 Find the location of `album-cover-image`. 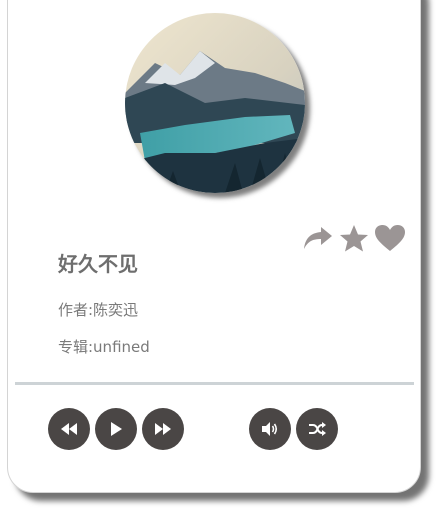

album-cover-image is located at coordinates (215, 103).